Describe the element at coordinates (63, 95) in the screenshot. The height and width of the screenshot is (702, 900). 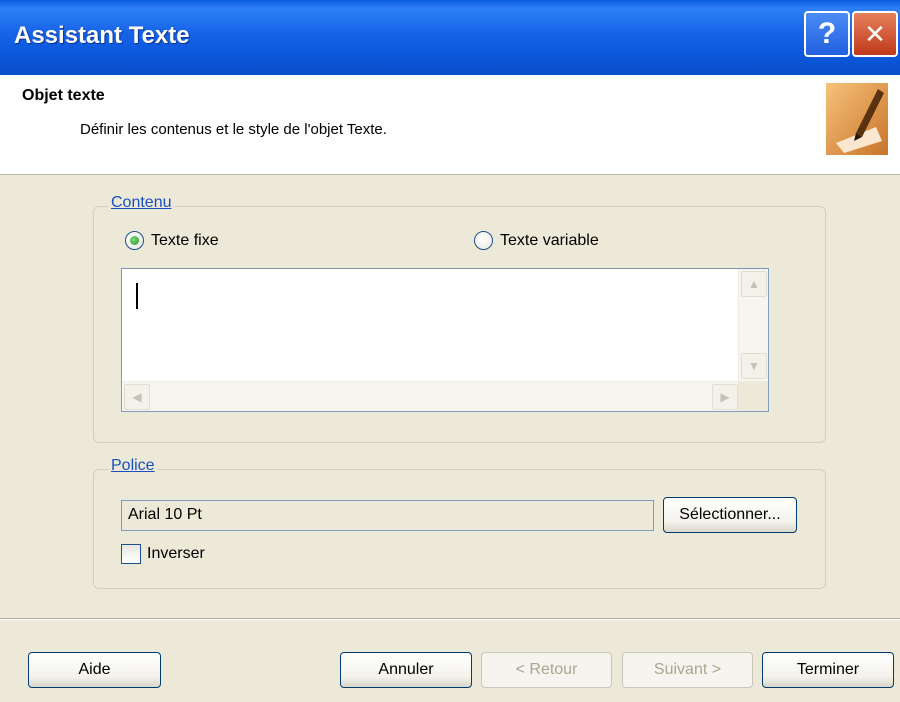
I see `page-title: Objet texte` at that location.